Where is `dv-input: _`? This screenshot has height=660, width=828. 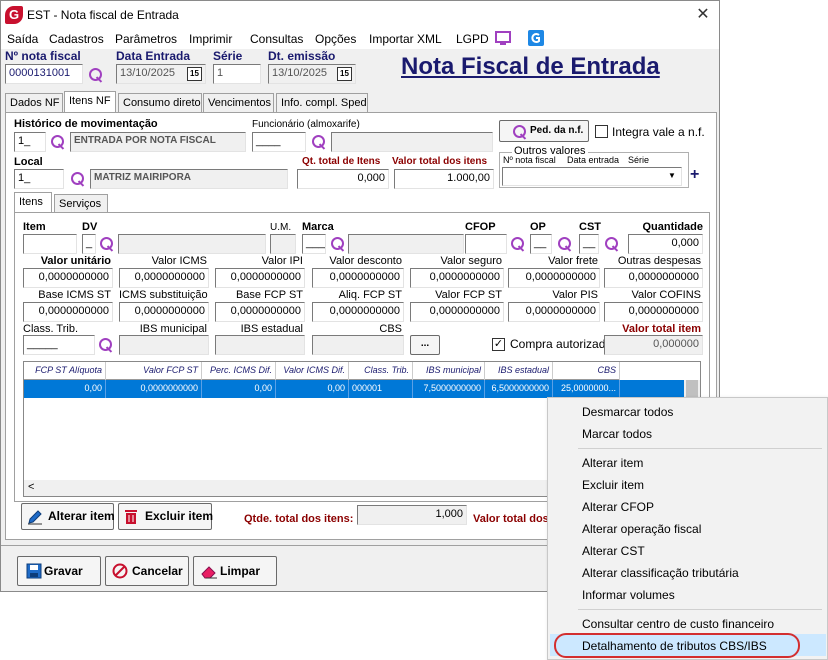
dv-input: _ is located at coordinates (89, 244).